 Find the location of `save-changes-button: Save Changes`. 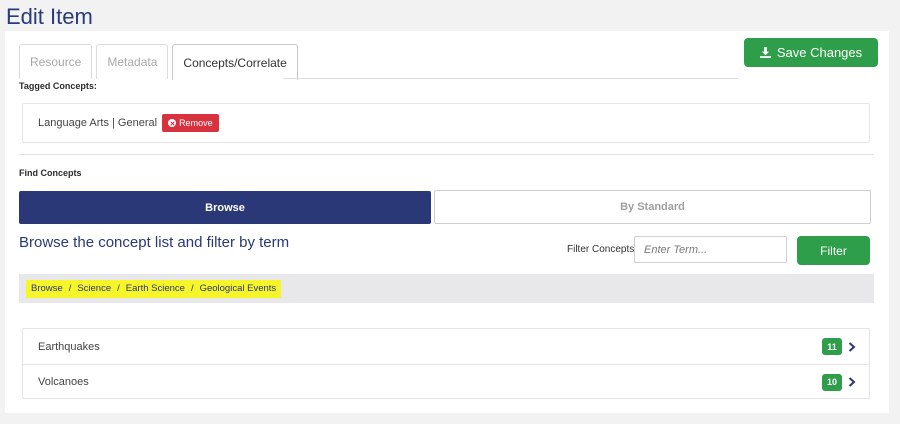

save-changes-button: Save Changes is located at coordinates (811, 52).